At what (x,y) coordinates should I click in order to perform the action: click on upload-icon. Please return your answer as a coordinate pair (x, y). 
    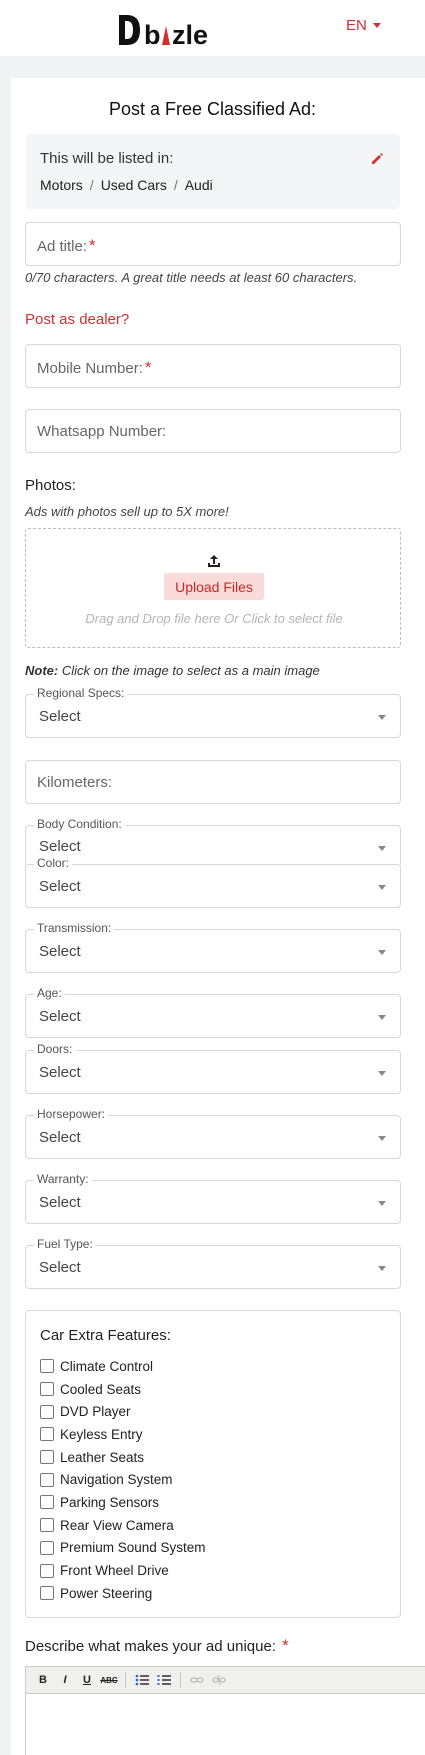
    Looking at the image, I should click on (214, 561).